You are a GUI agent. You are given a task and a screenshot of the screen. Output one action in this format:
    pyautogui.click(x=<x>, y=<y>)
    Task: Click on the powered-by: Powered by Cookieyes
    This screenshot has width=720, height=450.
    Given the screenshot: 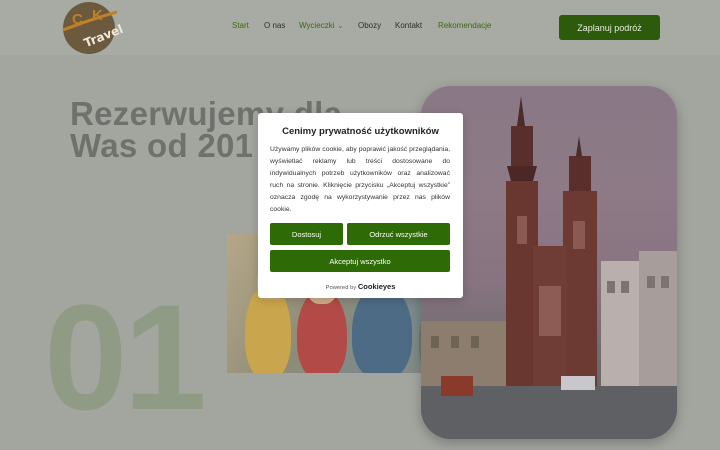 What is the action you would take?
    pyautogui.click(x=360, y=286)
    